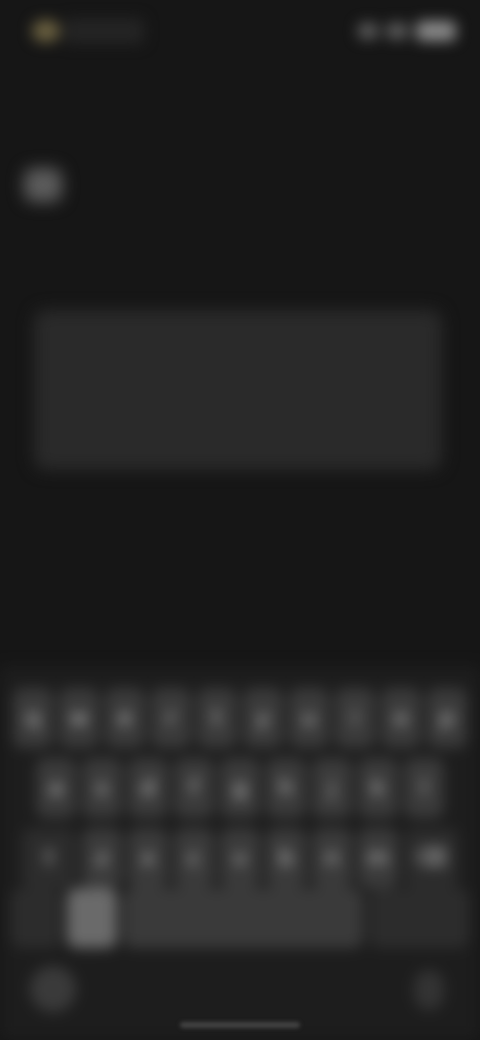  Describe the element at coordinates (36, 918) in the screenshot. I see `numbers-key` at that location.